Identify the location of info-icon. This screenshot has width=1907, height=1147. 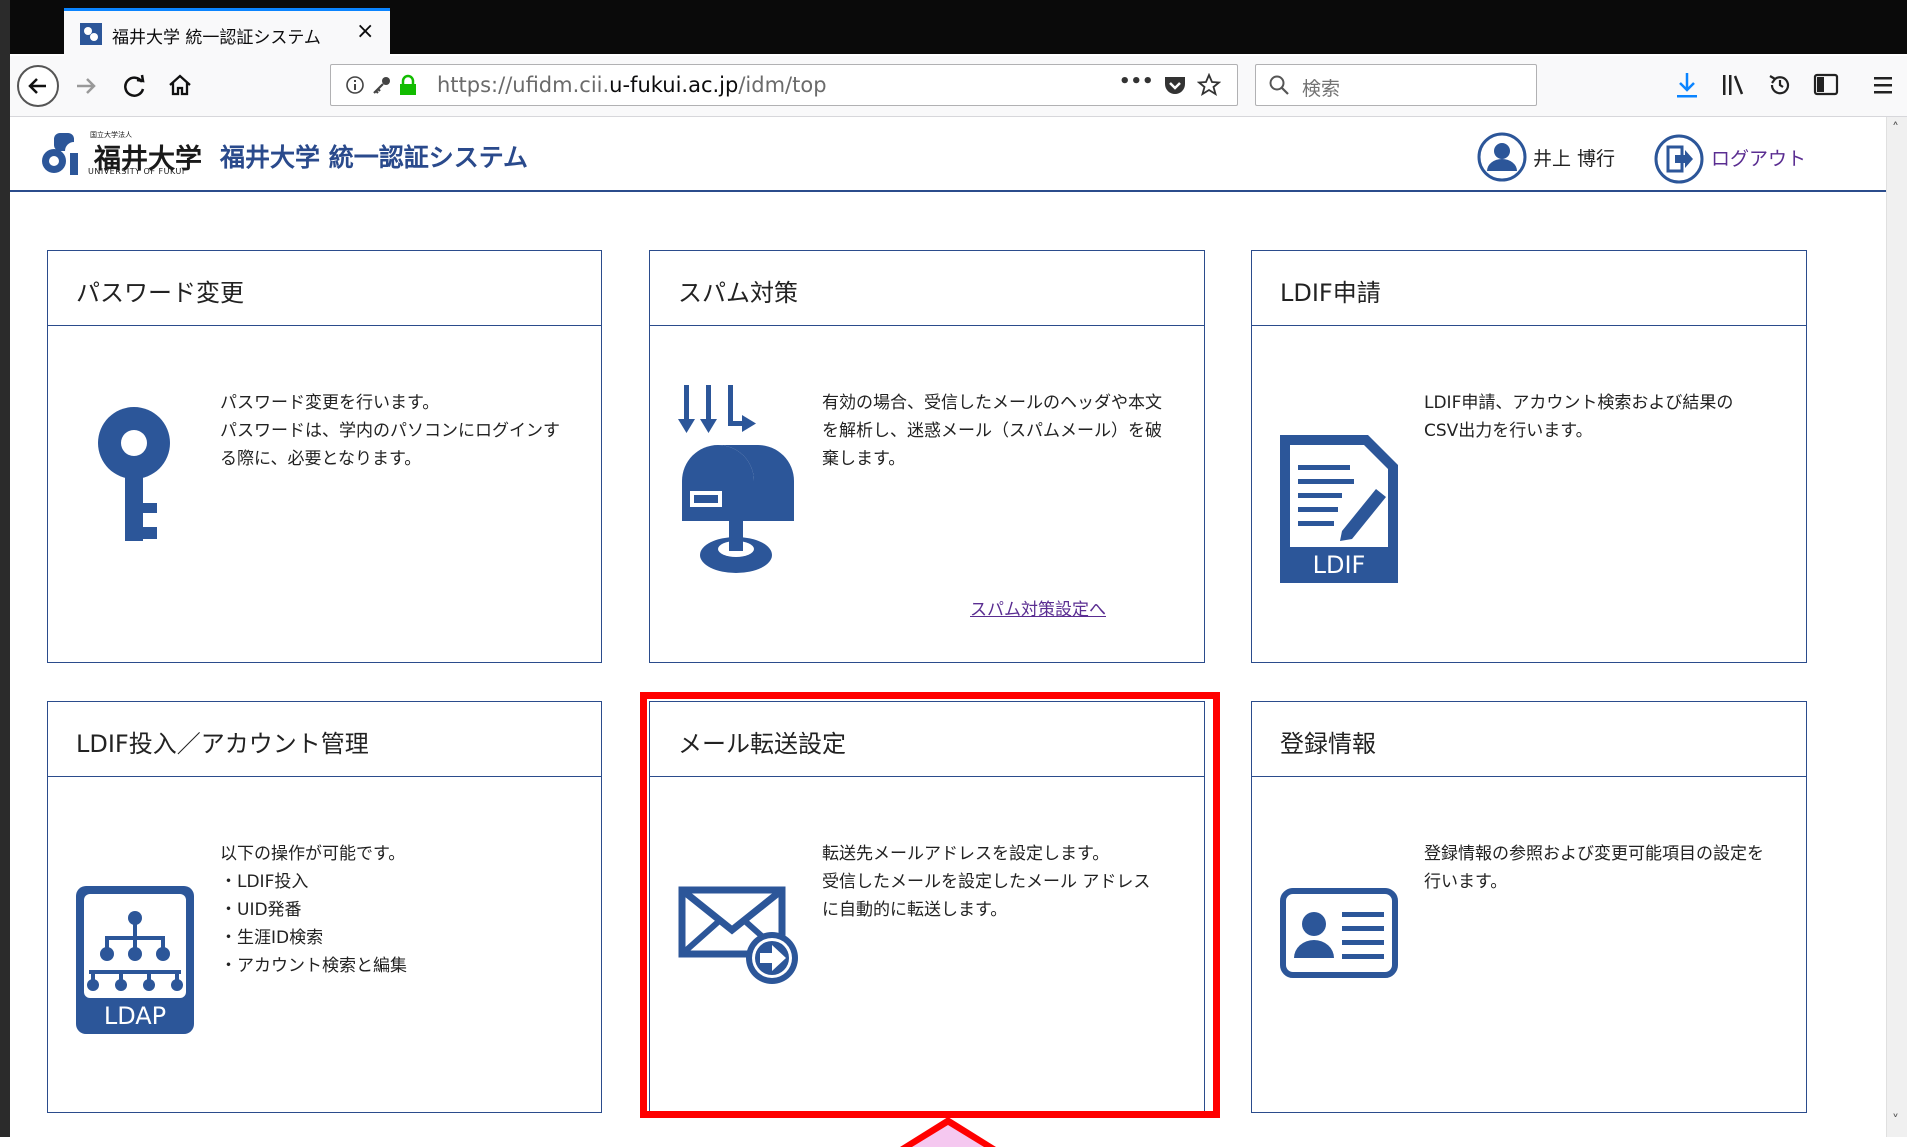
(355, 85).